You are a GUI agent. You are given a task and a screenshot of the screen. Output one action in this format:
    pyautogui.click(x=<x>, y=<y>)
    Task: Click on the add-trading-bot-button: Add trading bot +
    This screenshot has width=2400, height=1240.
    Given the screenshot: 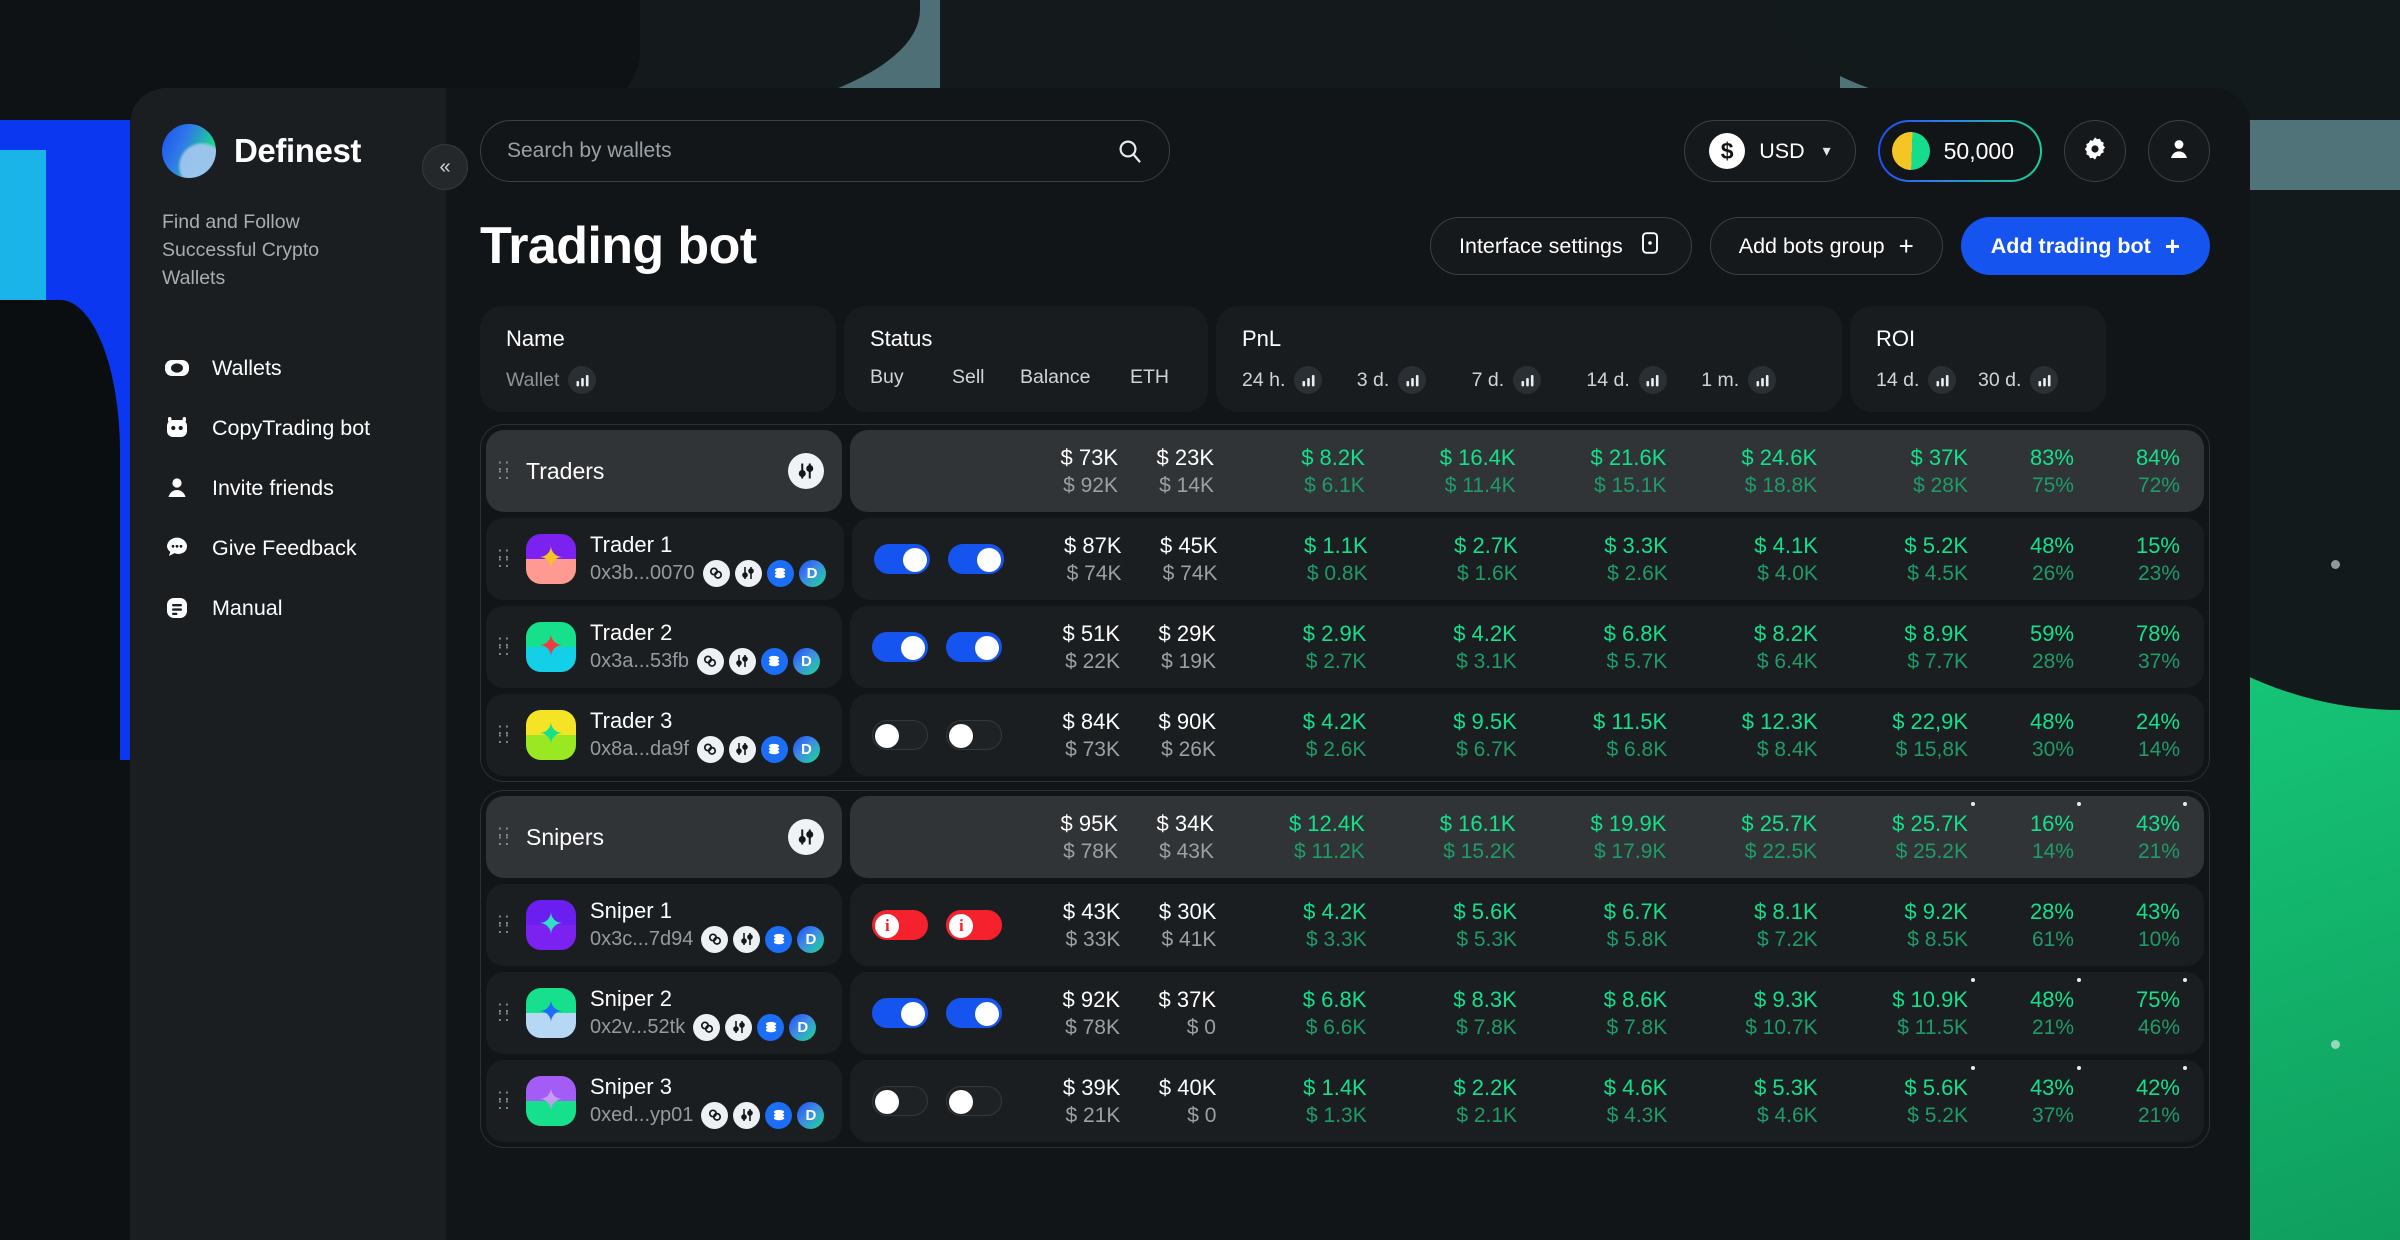 What is the action you would take?
    pyautogui.click(x=2085, y=246)
    